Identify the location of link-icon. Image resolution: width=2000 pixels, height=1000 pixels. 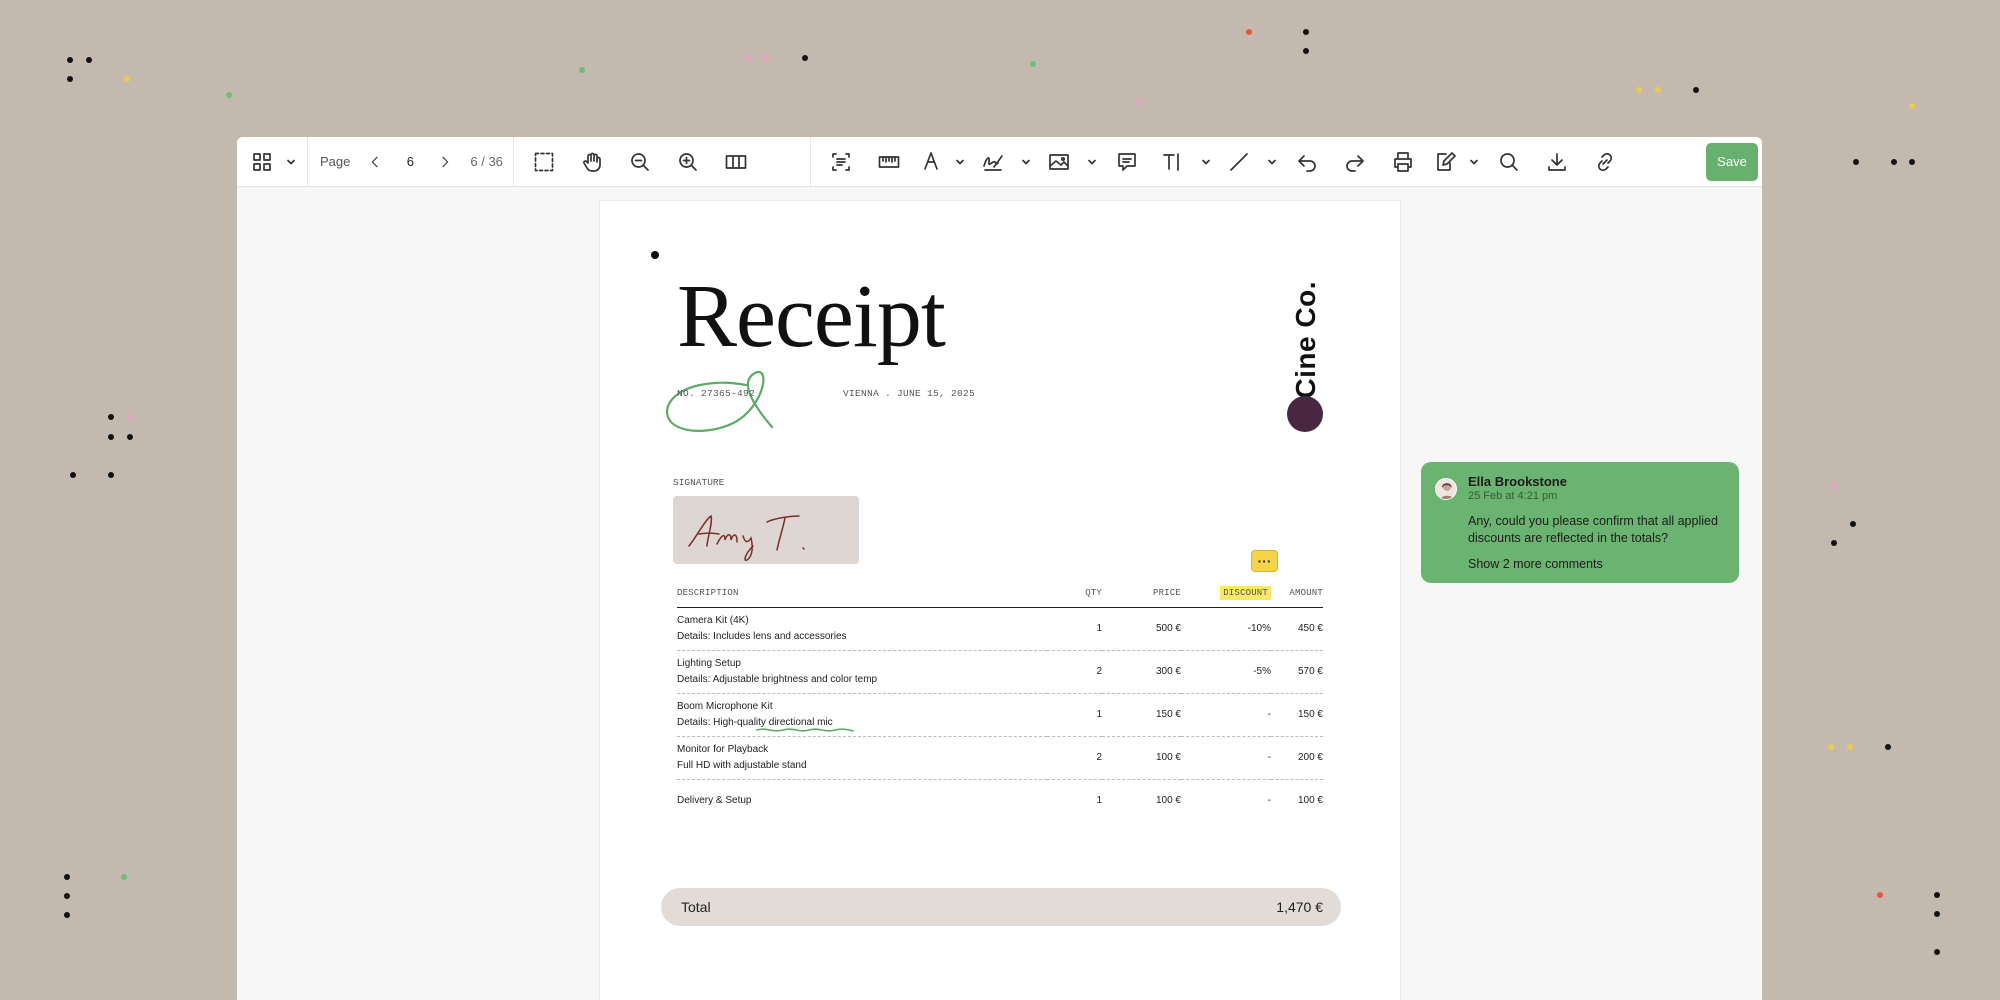
(1605, 162).